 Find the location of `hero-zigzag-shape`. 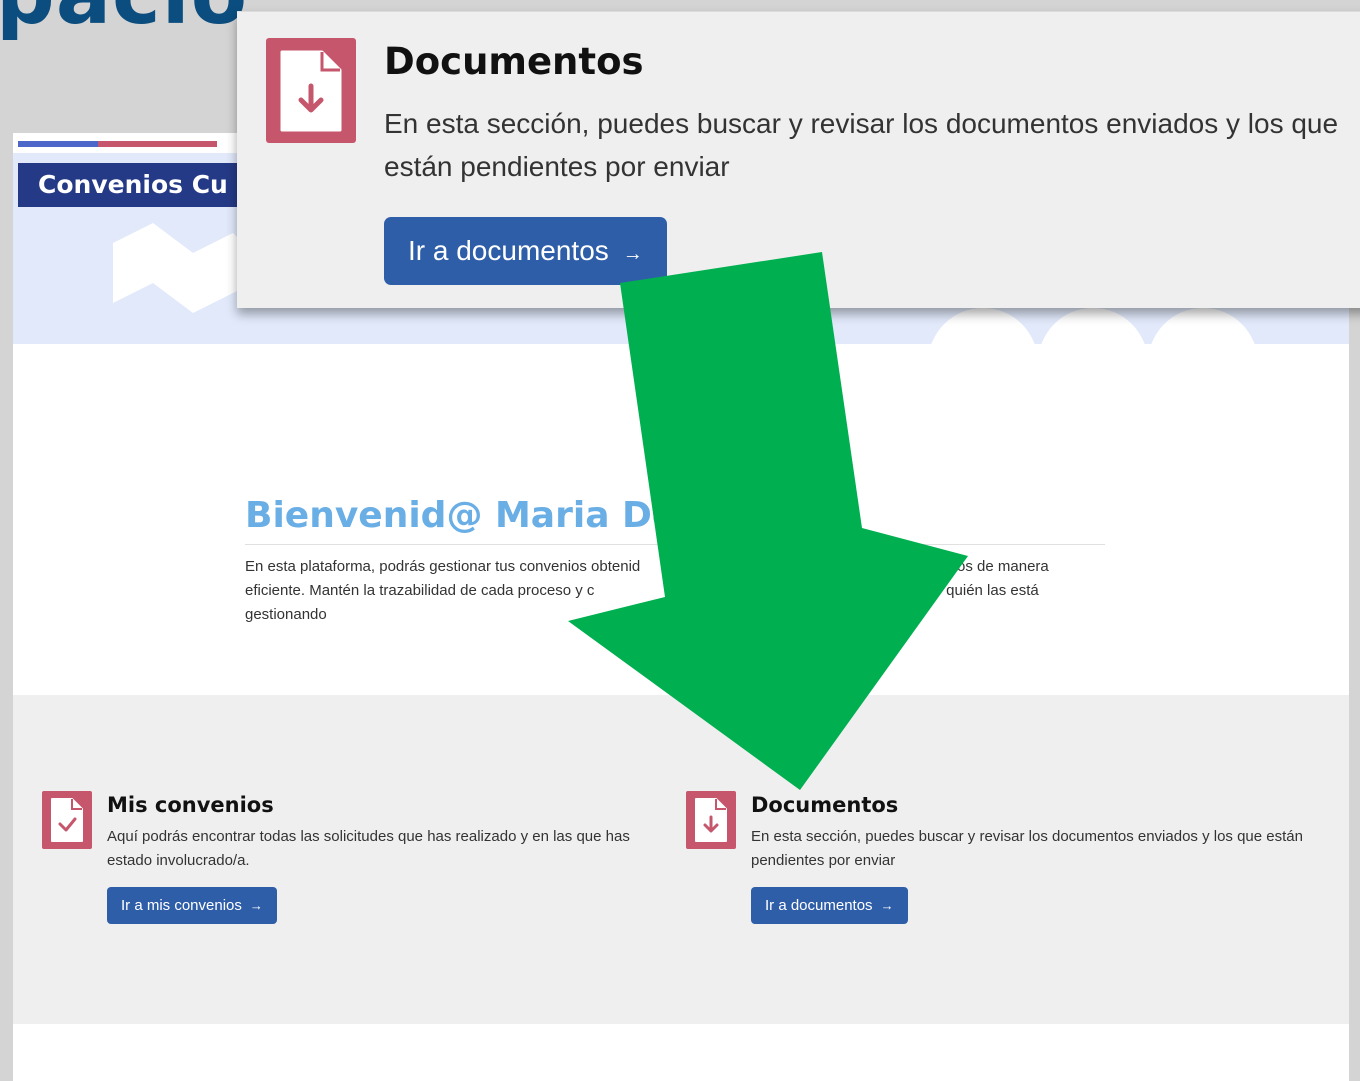

hero-zigzag-shape is located at coordinates (183, 268).